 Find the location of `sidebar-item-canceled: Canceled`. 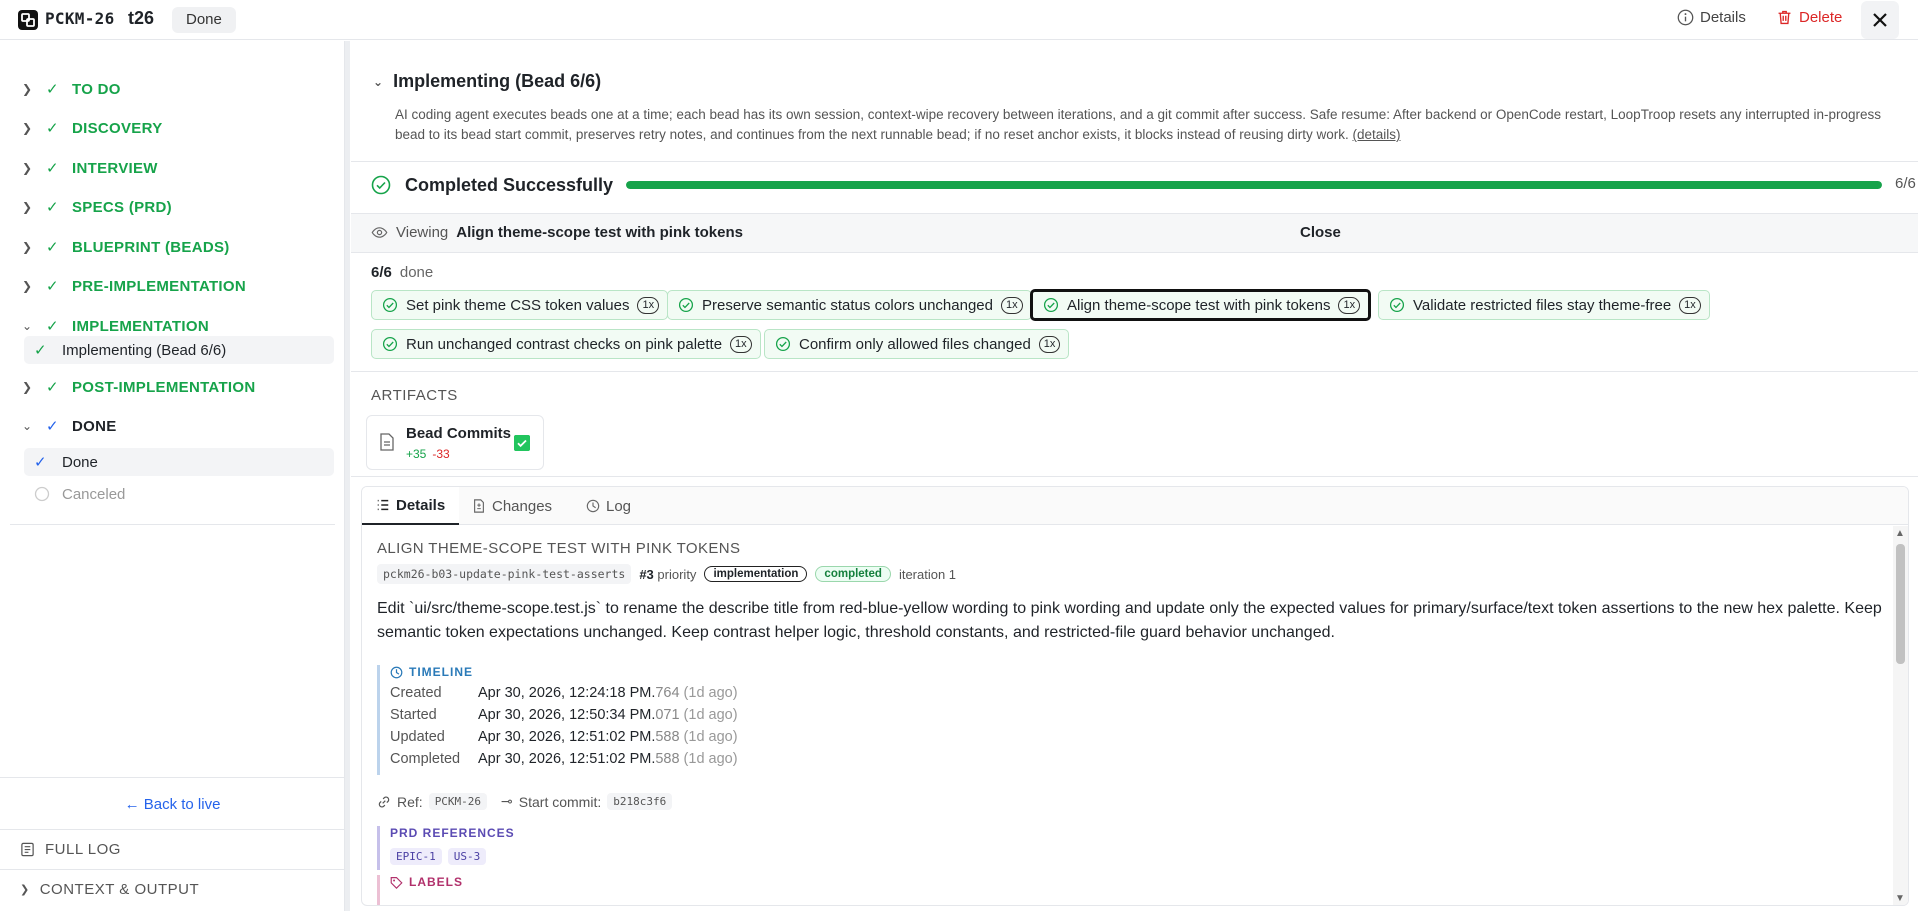

sidebar-item-canceled: Canceled is located at coordinates (179, 494).